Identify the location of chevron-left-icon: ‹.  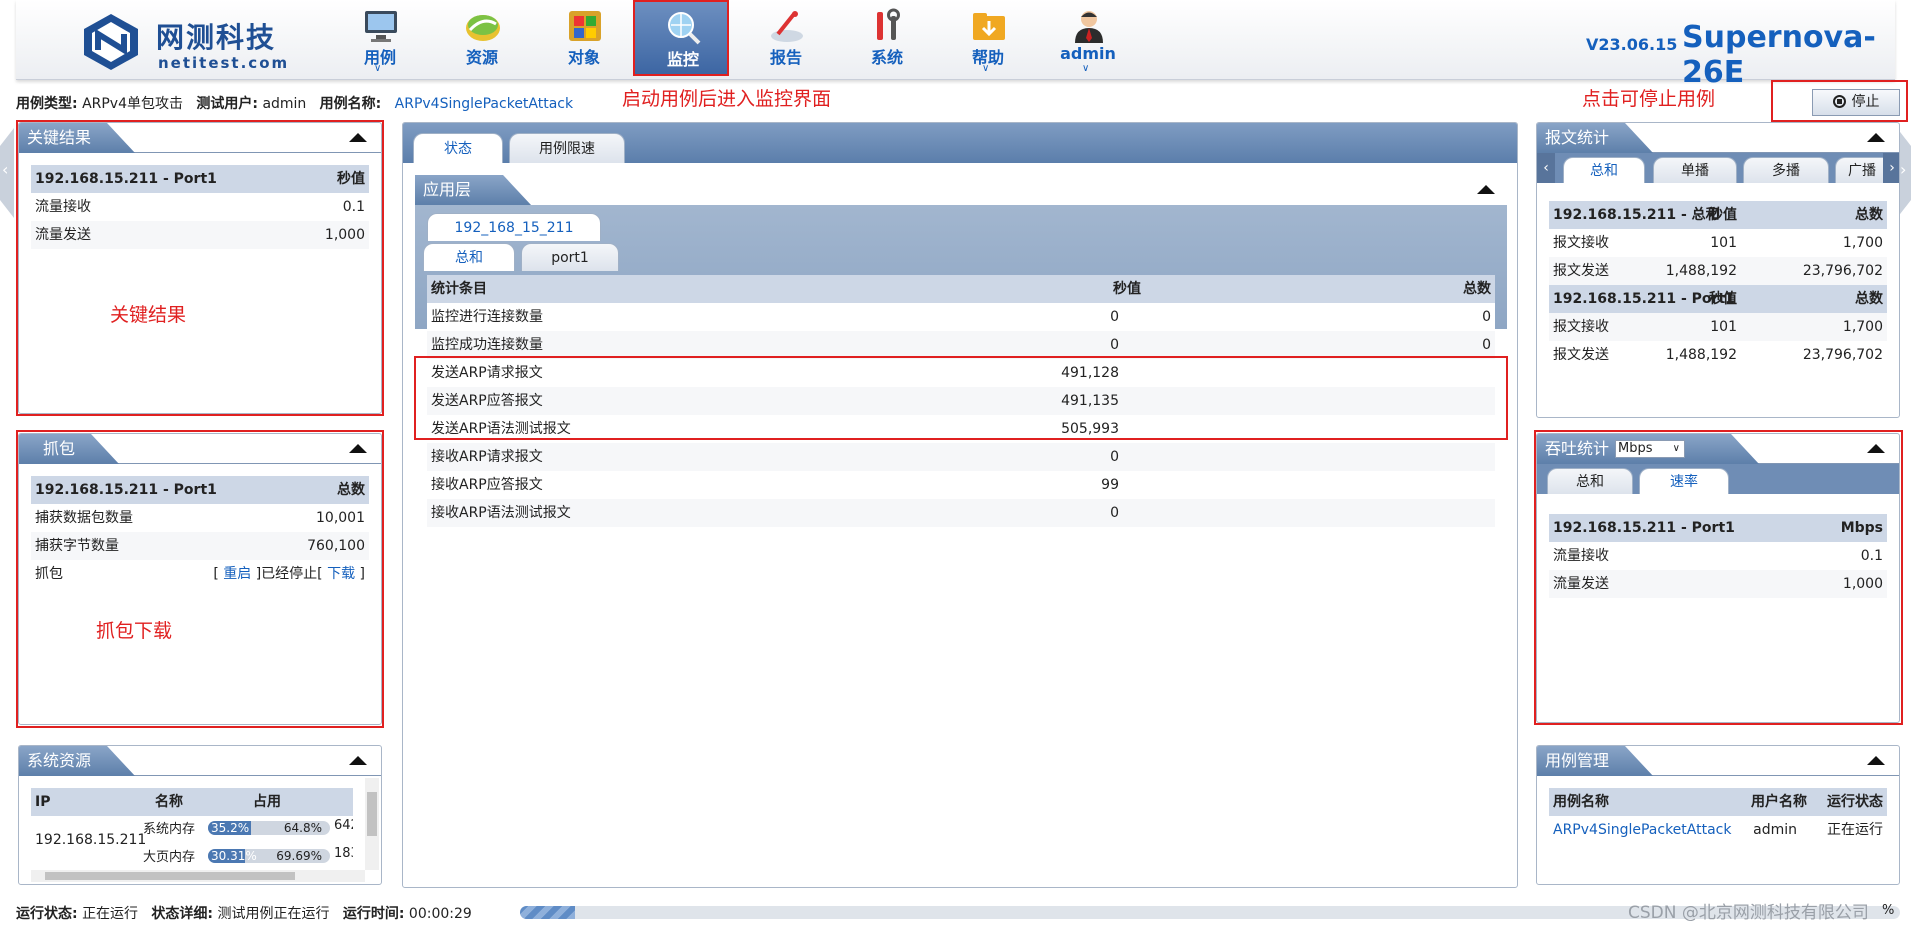
(5, 169).